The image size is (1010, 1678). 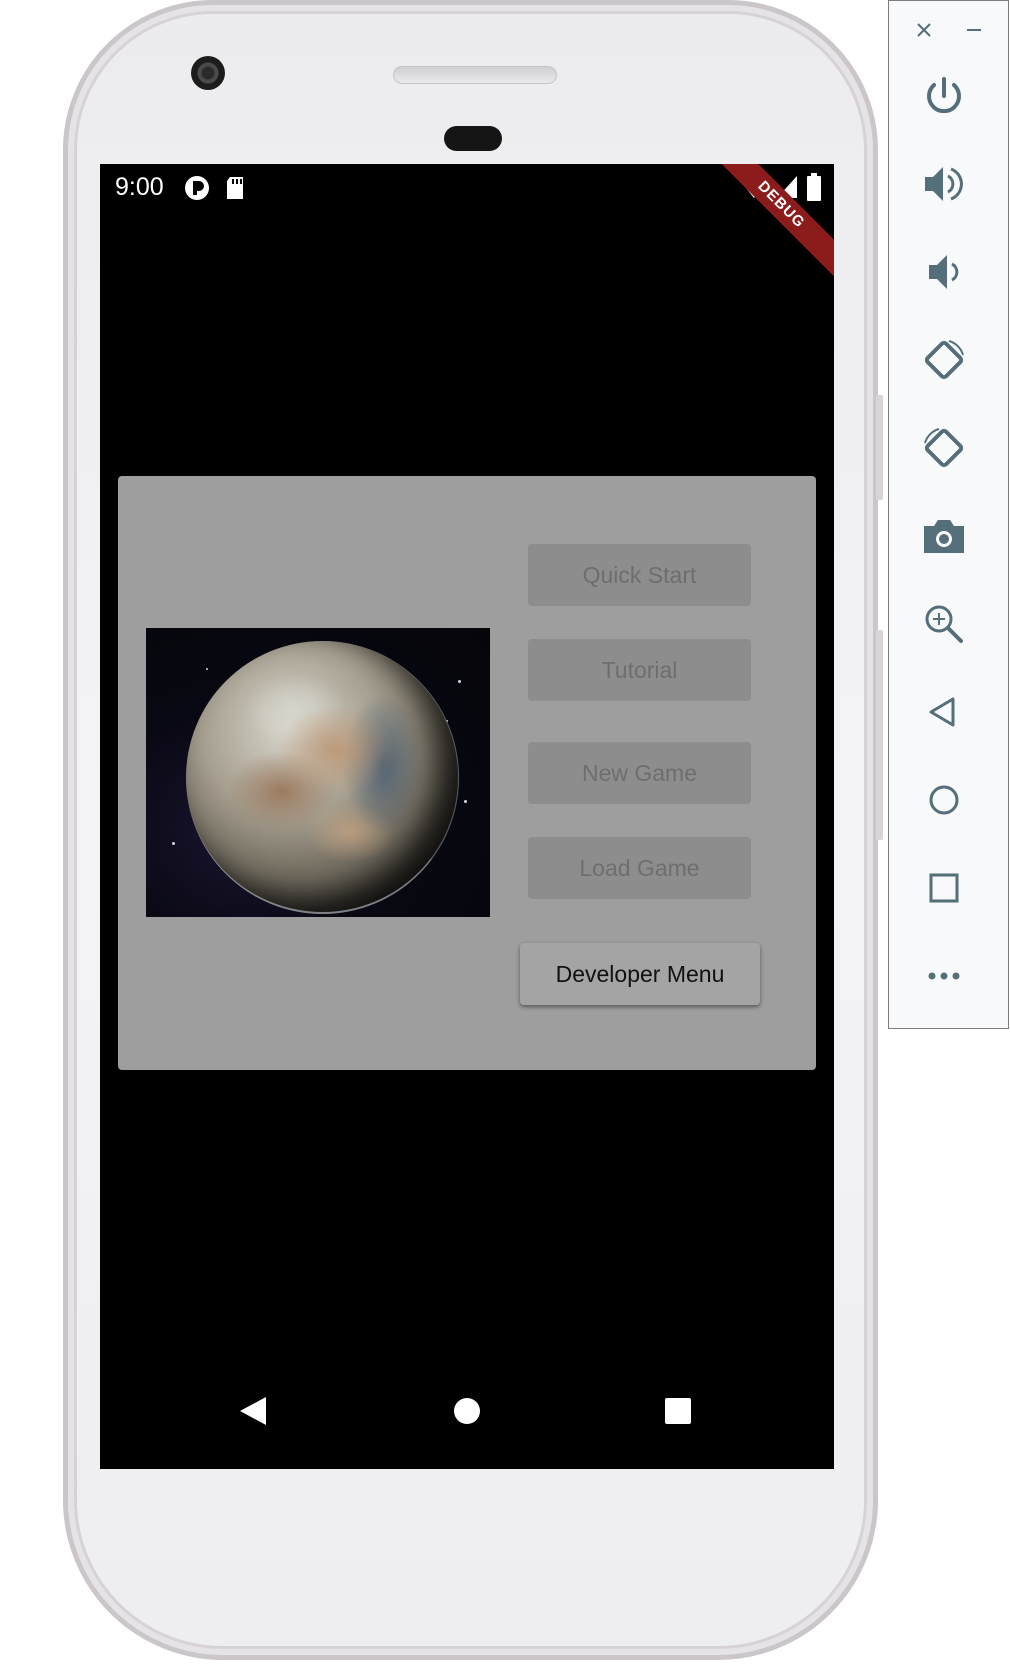 I want to click on earpiece, so click(x=473, y=138).